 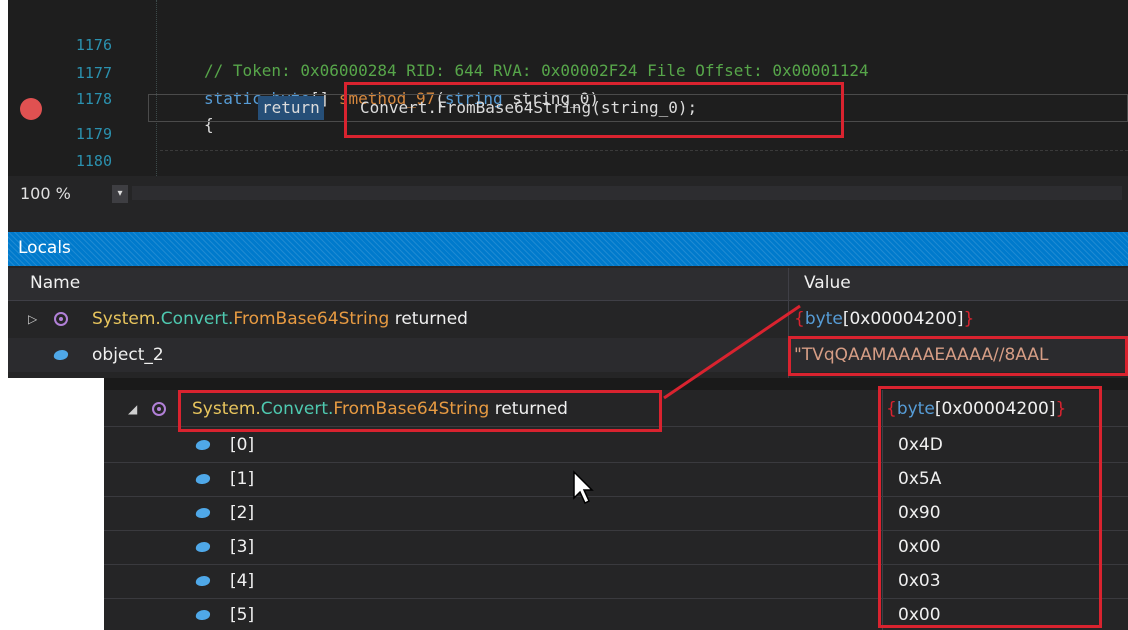 What do you see at coordinates (55, 283) in the screenshot?
I see `column-header-name: Name` at bounding box center [55, 283].